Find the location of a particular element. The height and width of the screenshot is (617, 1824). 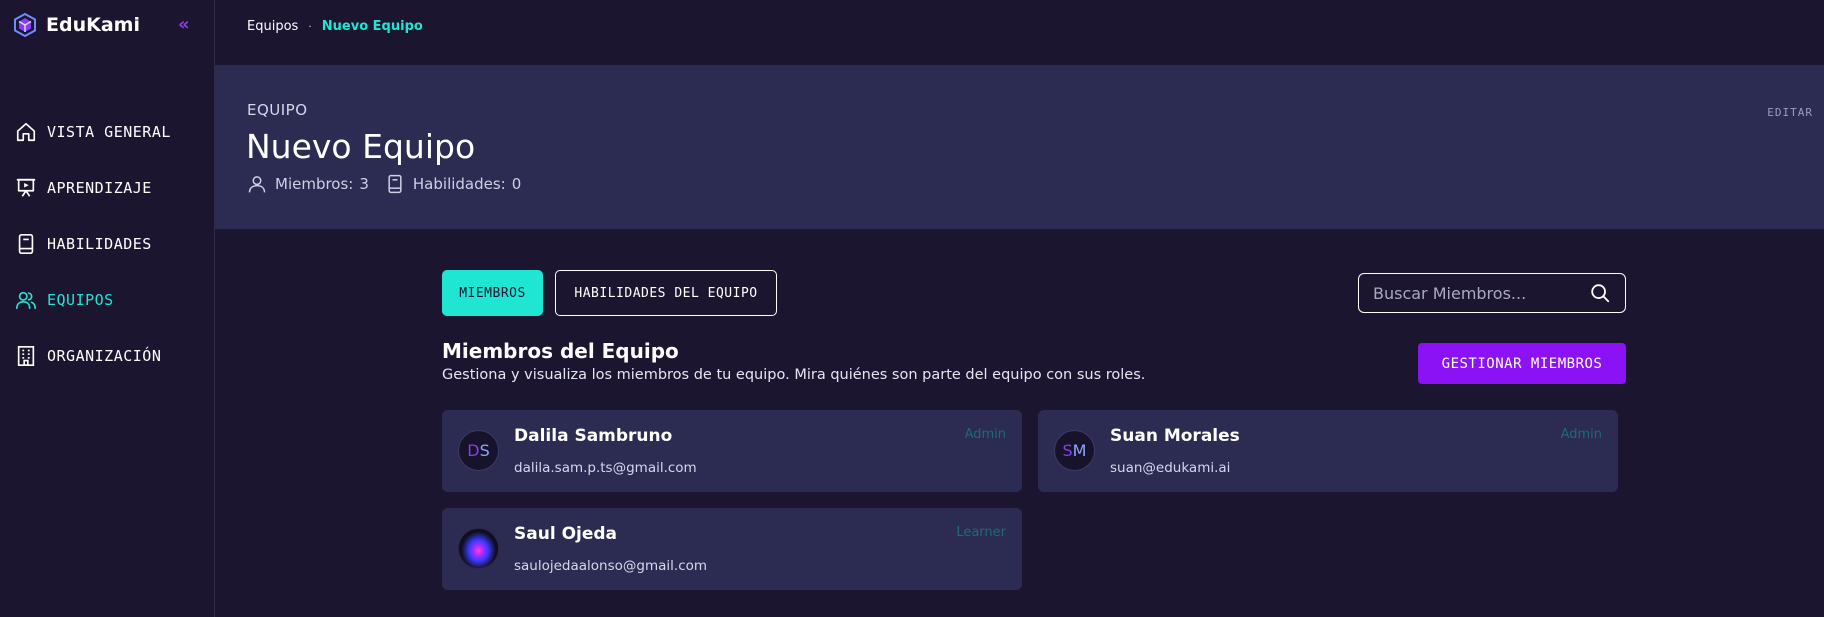

sidebar-item-vista-general: VISTA GENERAL is located at coordinates (93, 132).